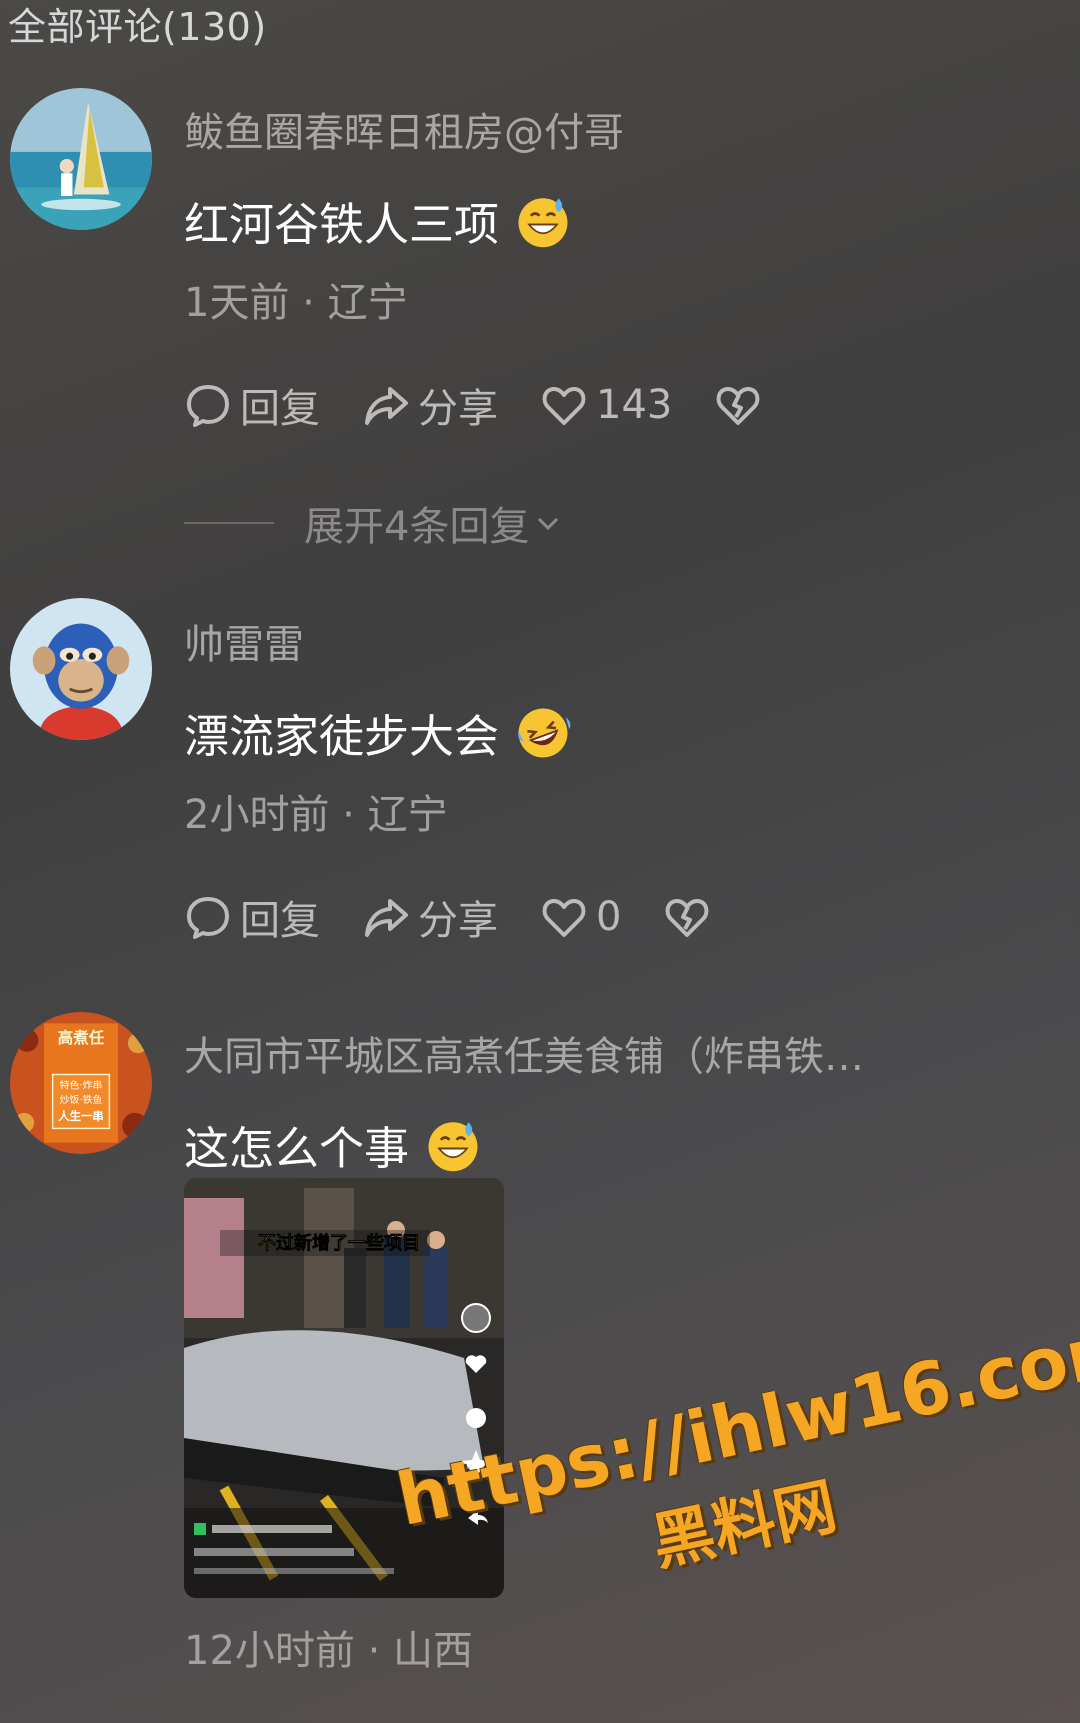 The width and height of the screenshot is (1080, 1723). What do you see at coordinates (81, 1085) in the screenshot?
I see `avatar-line-text: 特色·炸串` at bounding box center [81, 1085].